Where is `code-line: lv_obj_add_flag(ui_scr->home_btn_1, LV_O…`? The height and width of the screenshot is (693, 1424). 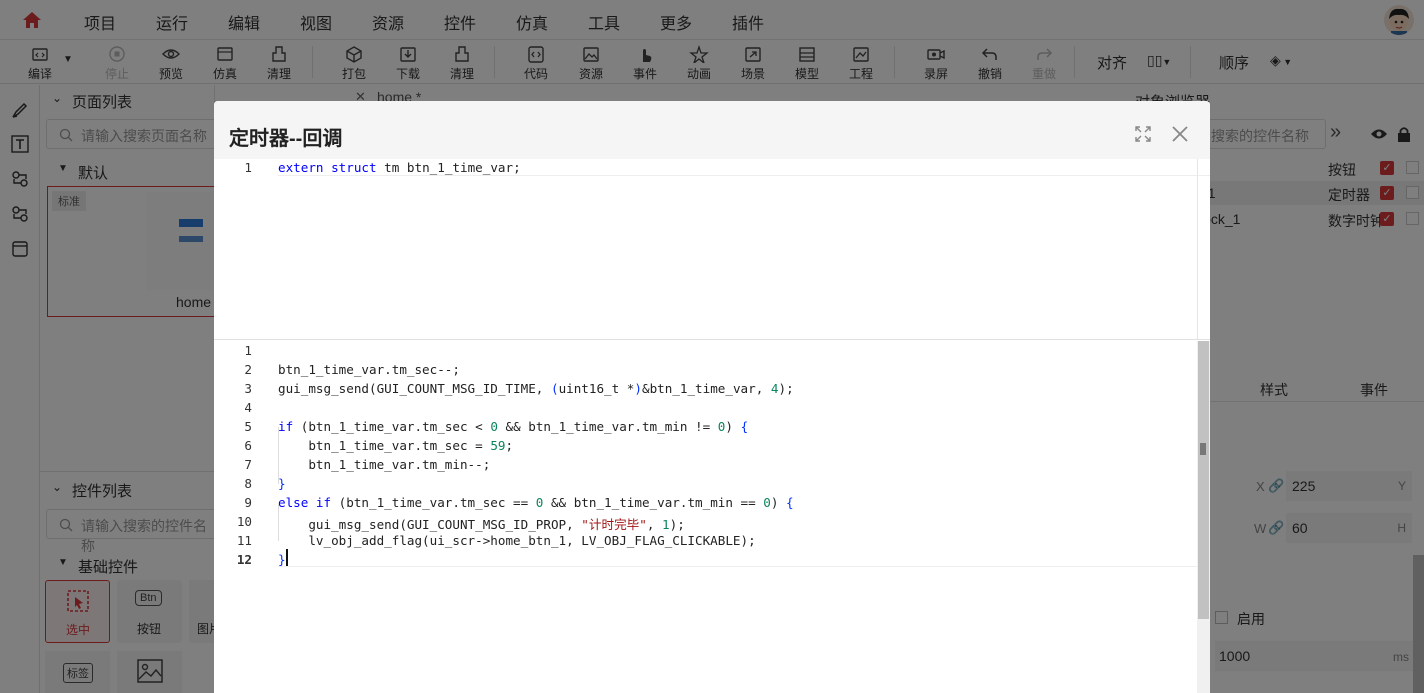 code-line: lv_obj_add_flag(ui_scr->home_btn_1, LV_O… is located at coordinates (517, 540).